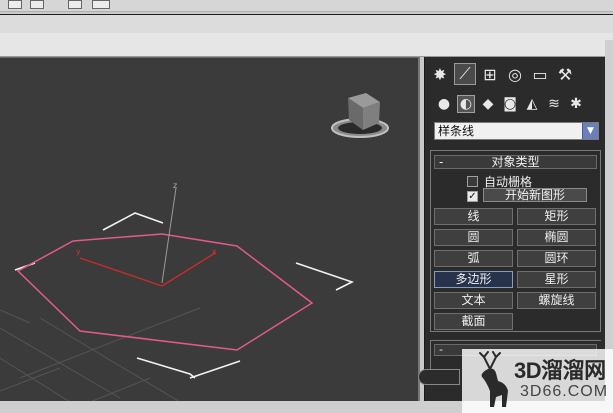 The width and height of the screenshot is (613, 413). What do you see at coordinates (188, 269) in the screenshot?
I see `x-axis` at bounding box center [188, 269].